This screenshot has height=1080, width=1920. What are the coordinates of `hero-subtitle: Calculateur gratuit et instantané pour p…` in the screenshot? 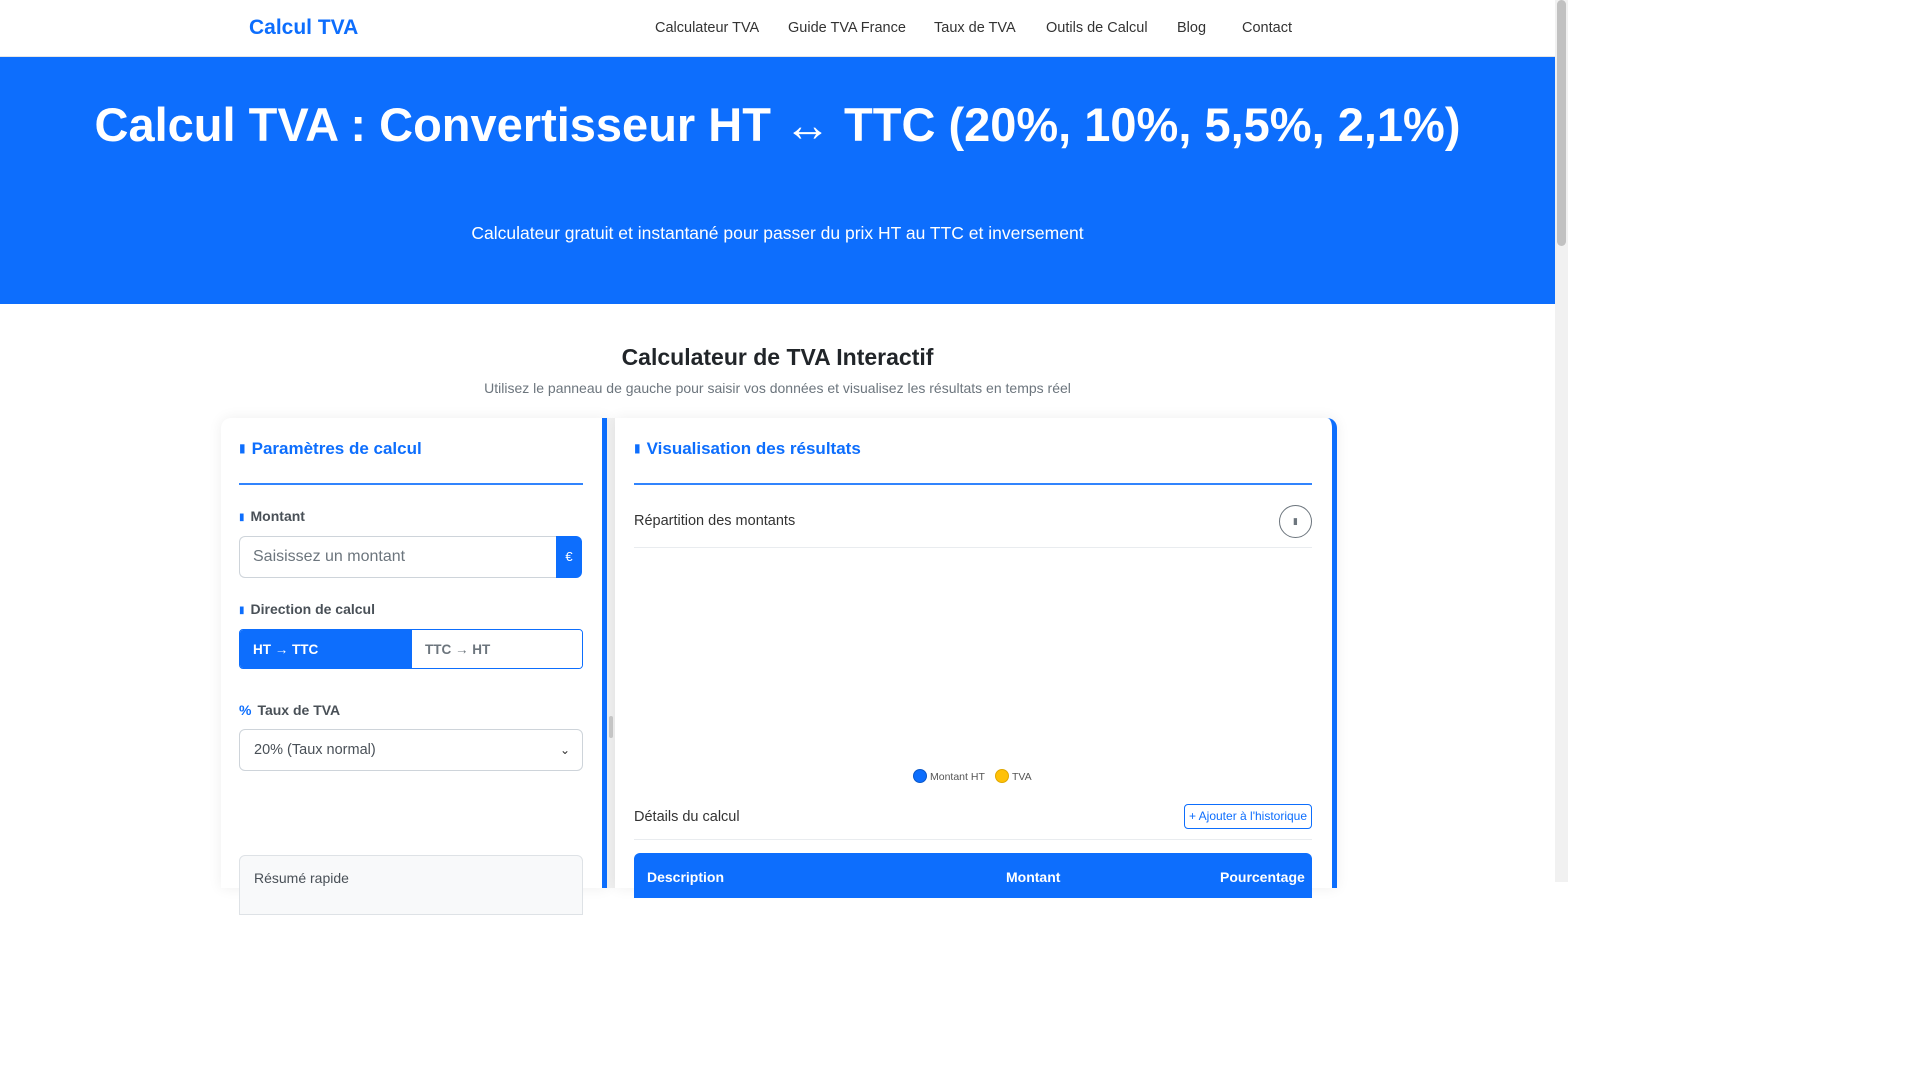 It's located at (777, 233).